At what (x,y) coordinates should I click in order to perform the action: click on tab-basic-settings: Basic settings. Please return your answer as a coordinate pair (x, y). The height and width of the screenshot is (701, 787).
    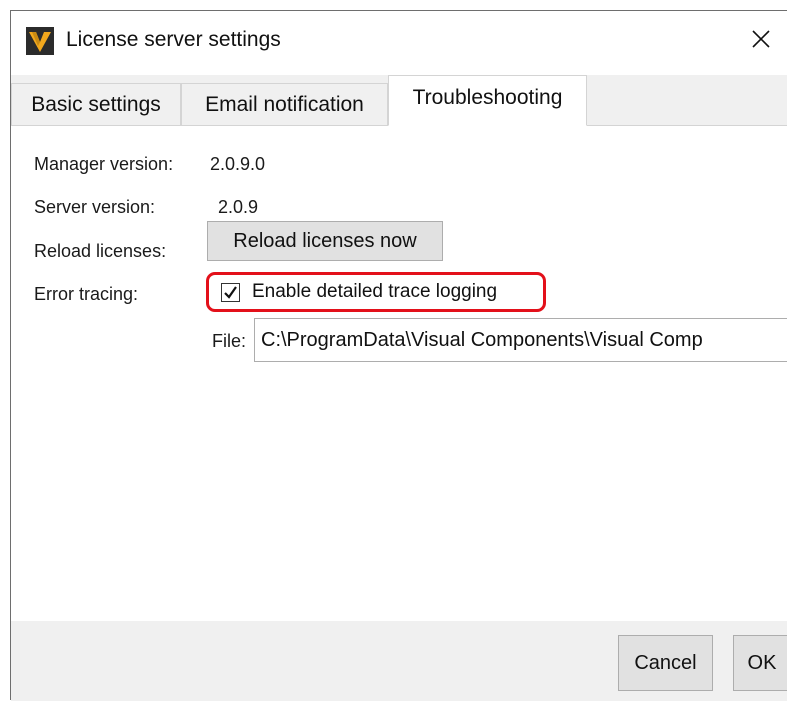
    Looking at the image, I should click on (96, 104).